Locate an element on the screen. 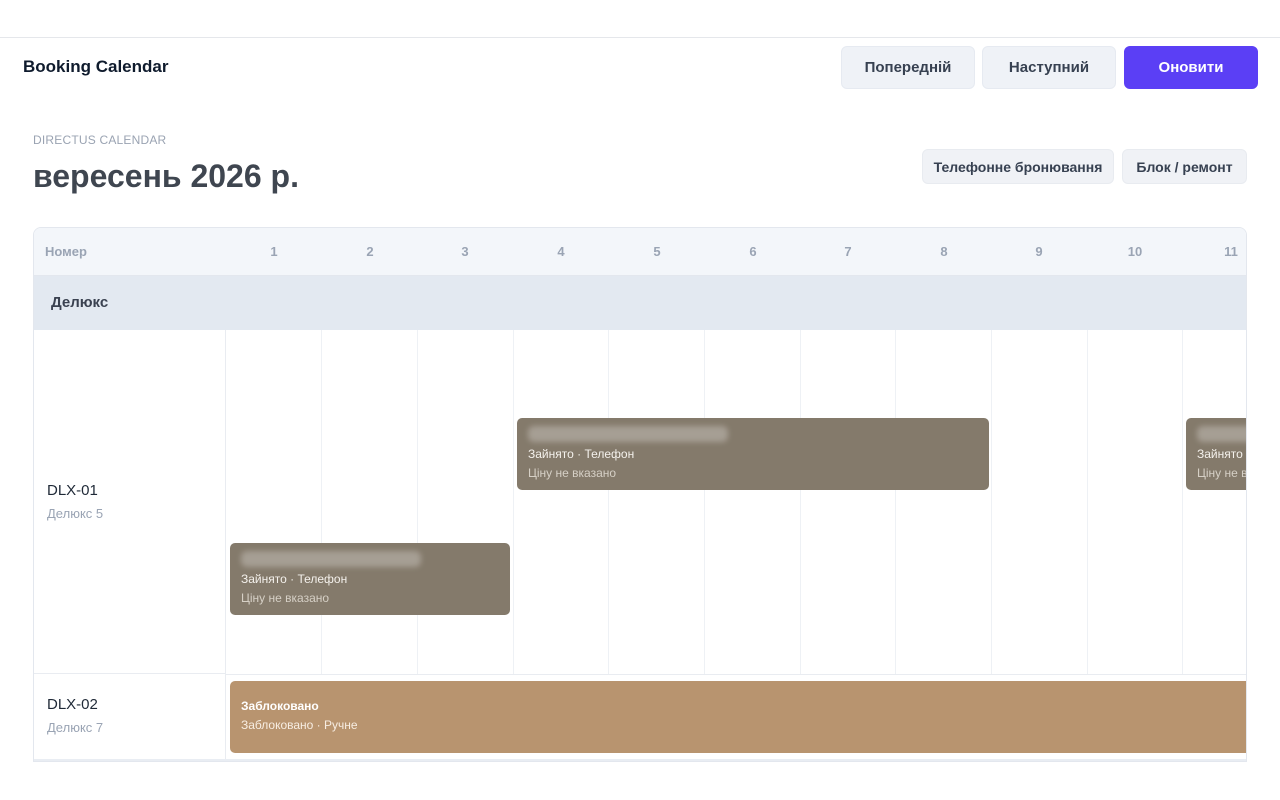 Image resolution: width=1280 pixels, height=800 pixels. day-header: 9 is located at coordinates (1039, 251).